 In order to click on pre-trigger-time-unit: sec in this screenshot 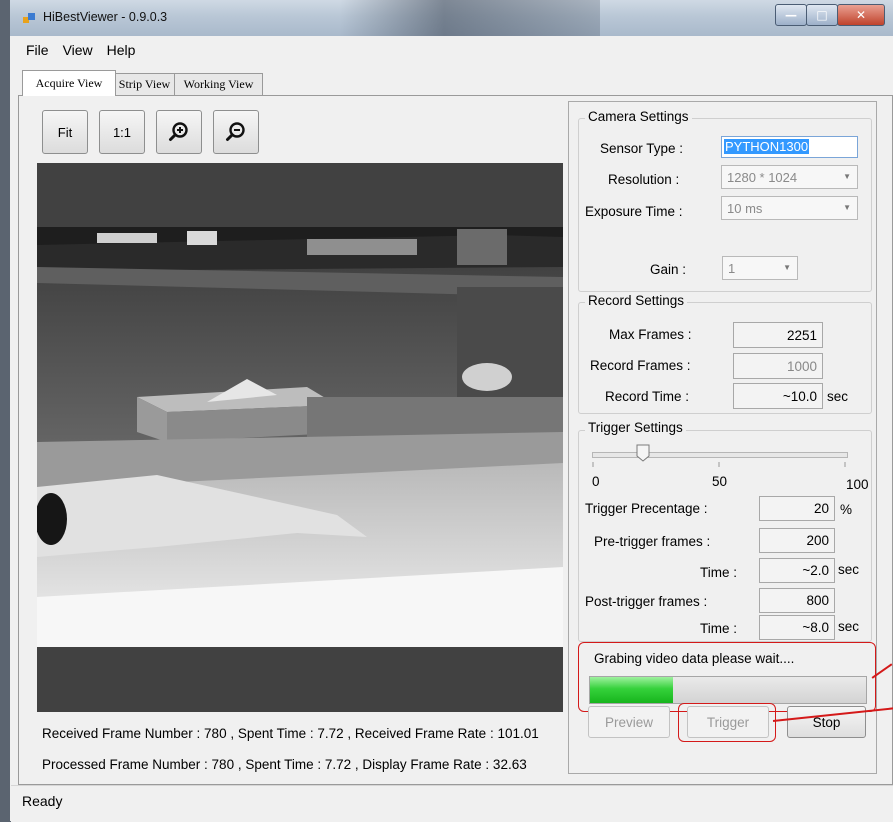, I will do `click(849, 569)`.